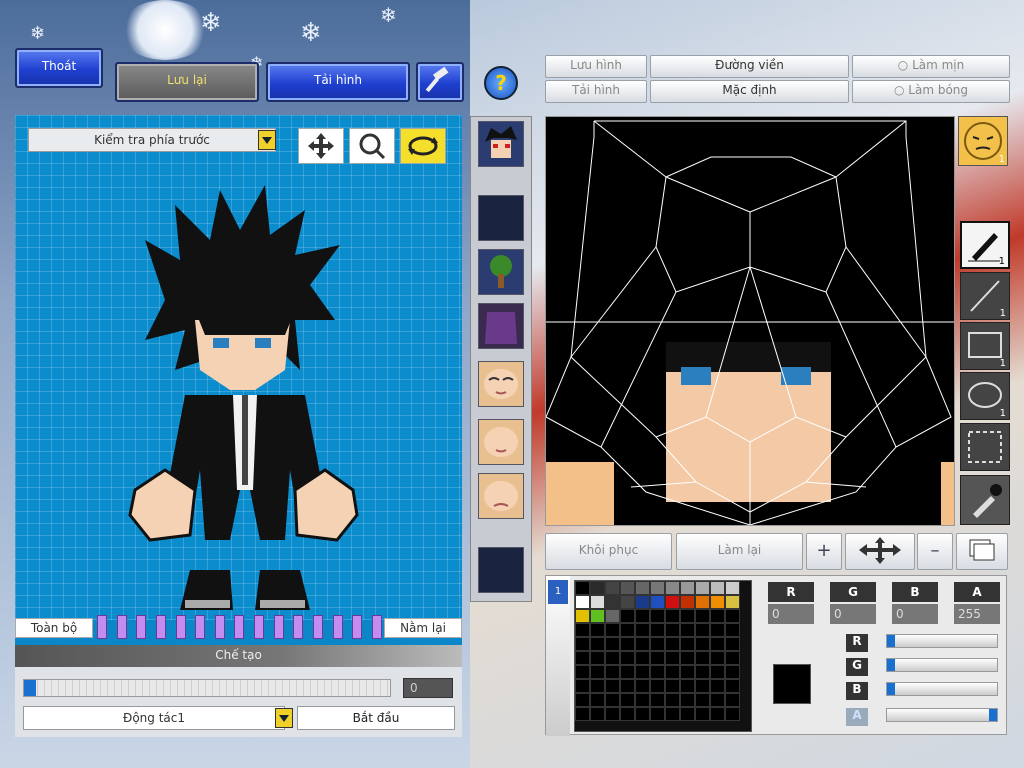  I want to click on all-button: Toàn bộ, so click(54, 628).